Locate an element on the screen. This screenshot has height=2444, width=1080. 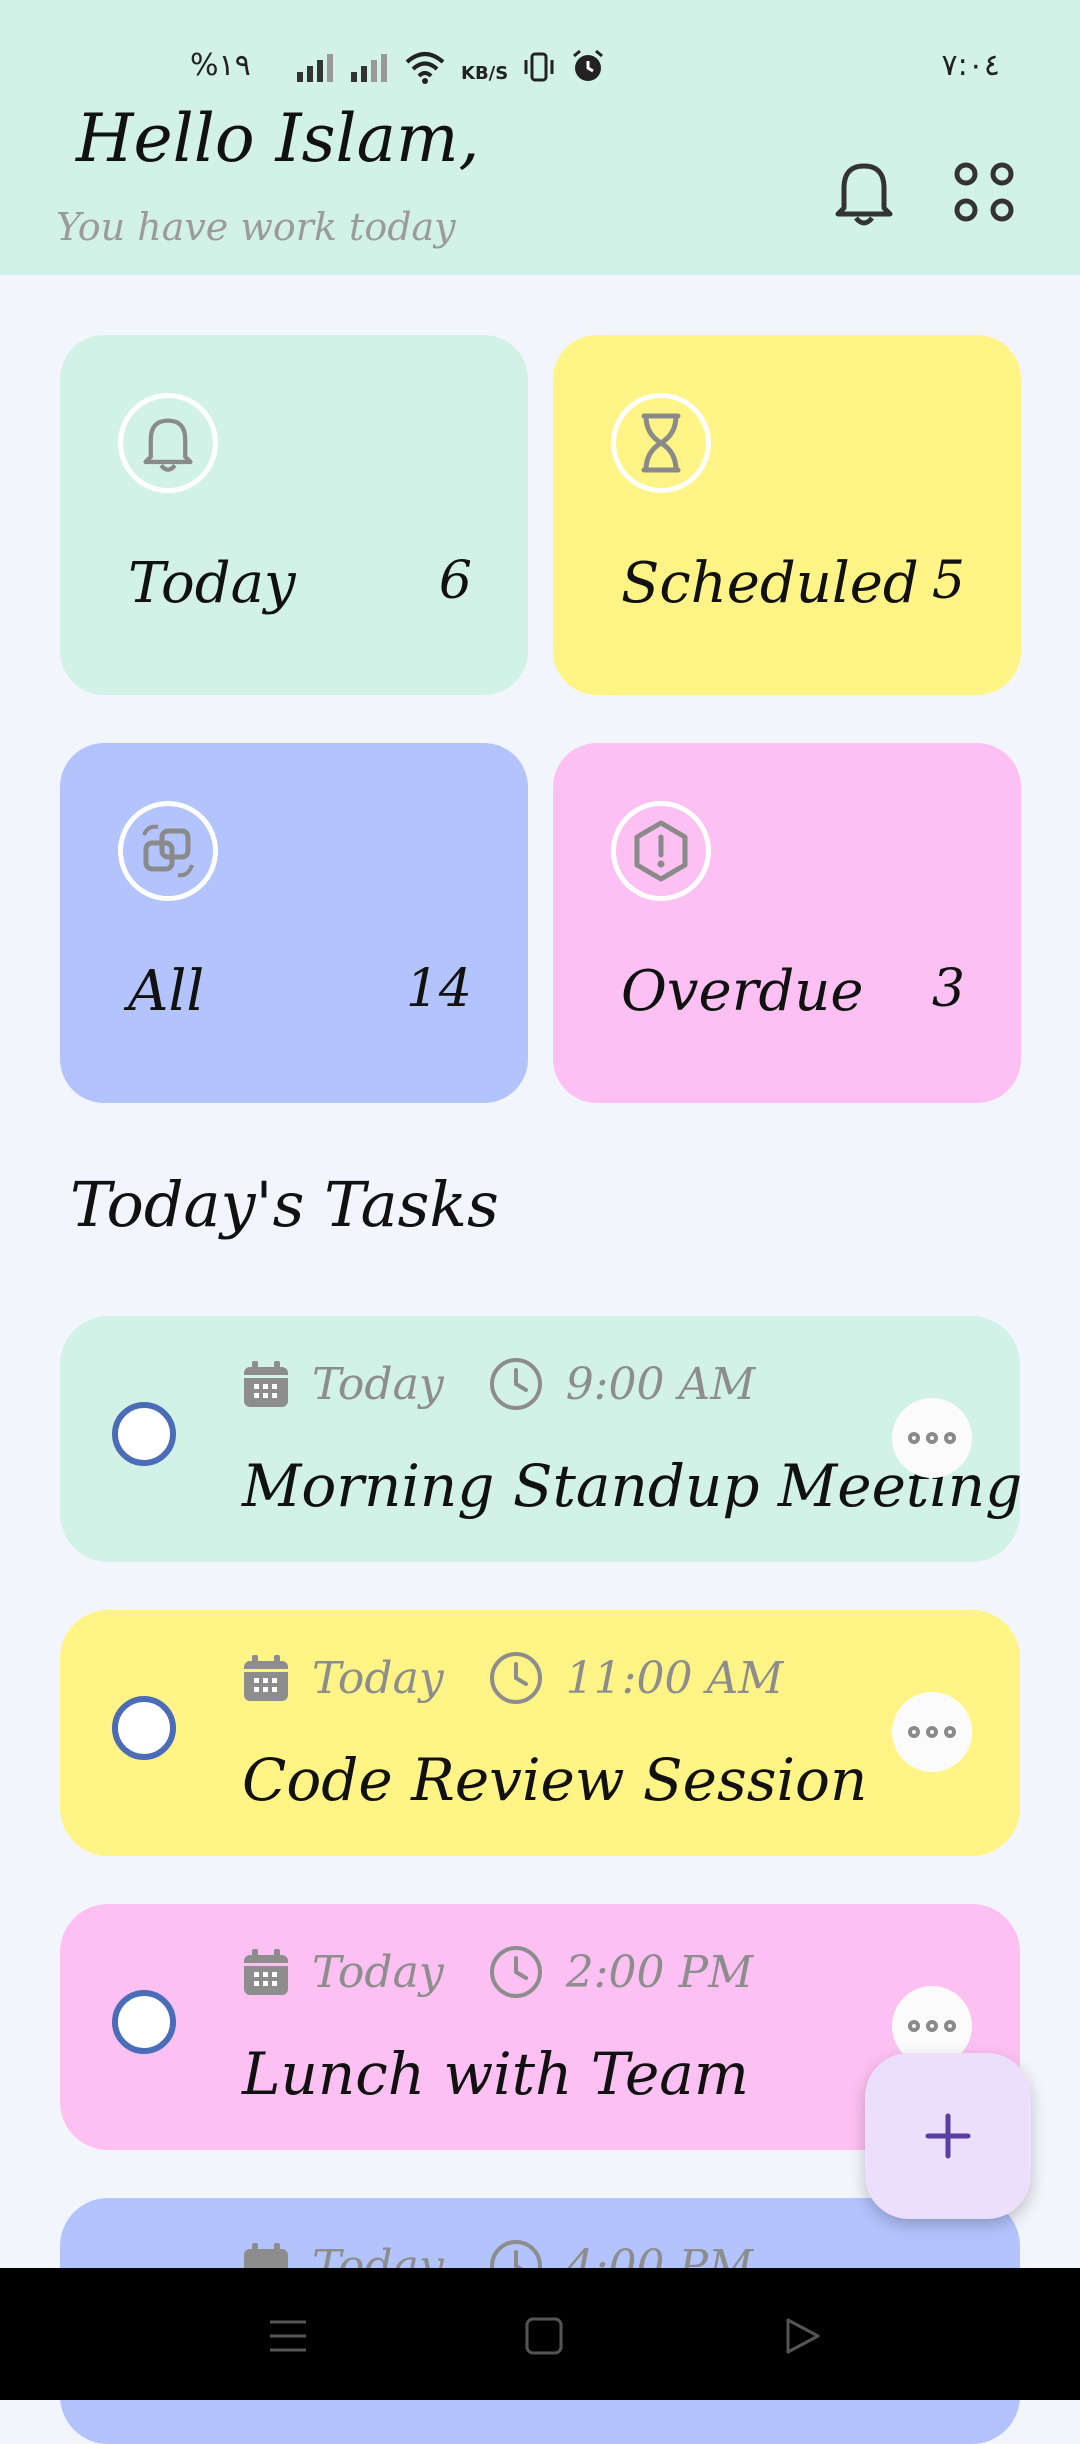
category-count: 14 is located at coordinates (438, 989).